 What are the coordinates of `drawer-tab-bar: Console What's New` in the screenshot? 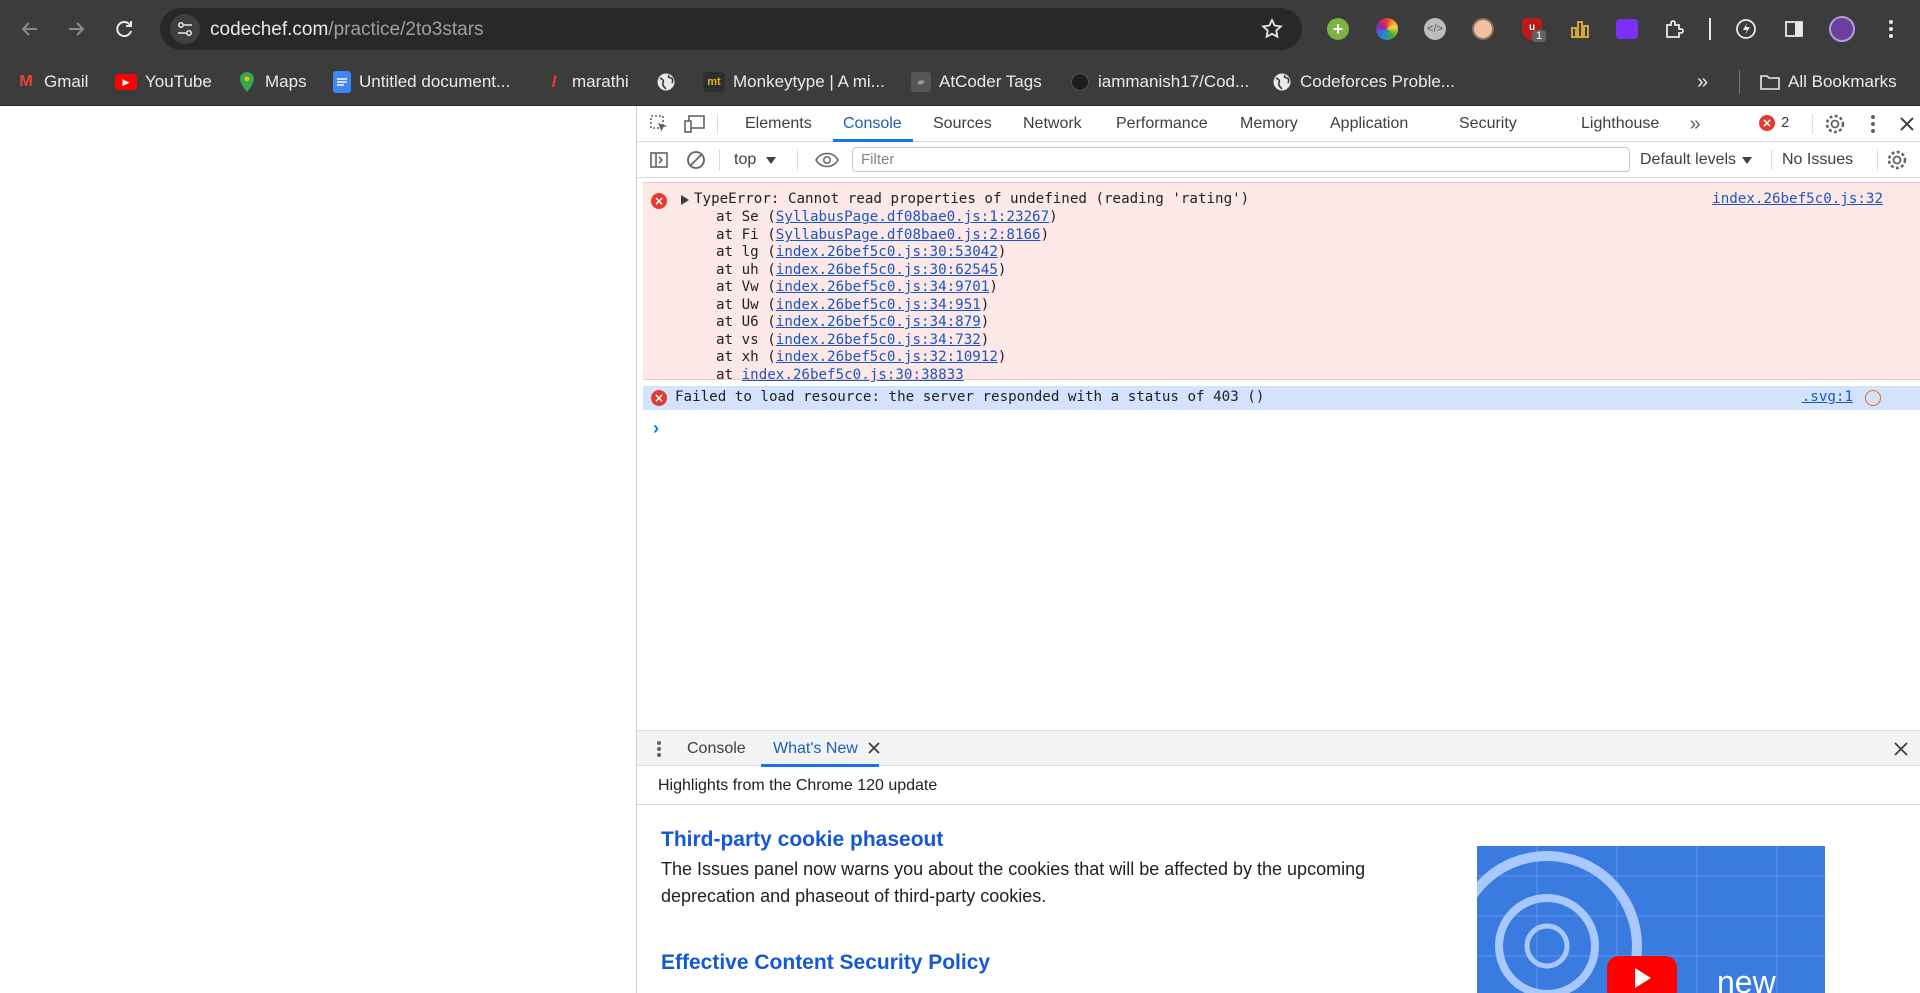 It's located at (1278, 748).